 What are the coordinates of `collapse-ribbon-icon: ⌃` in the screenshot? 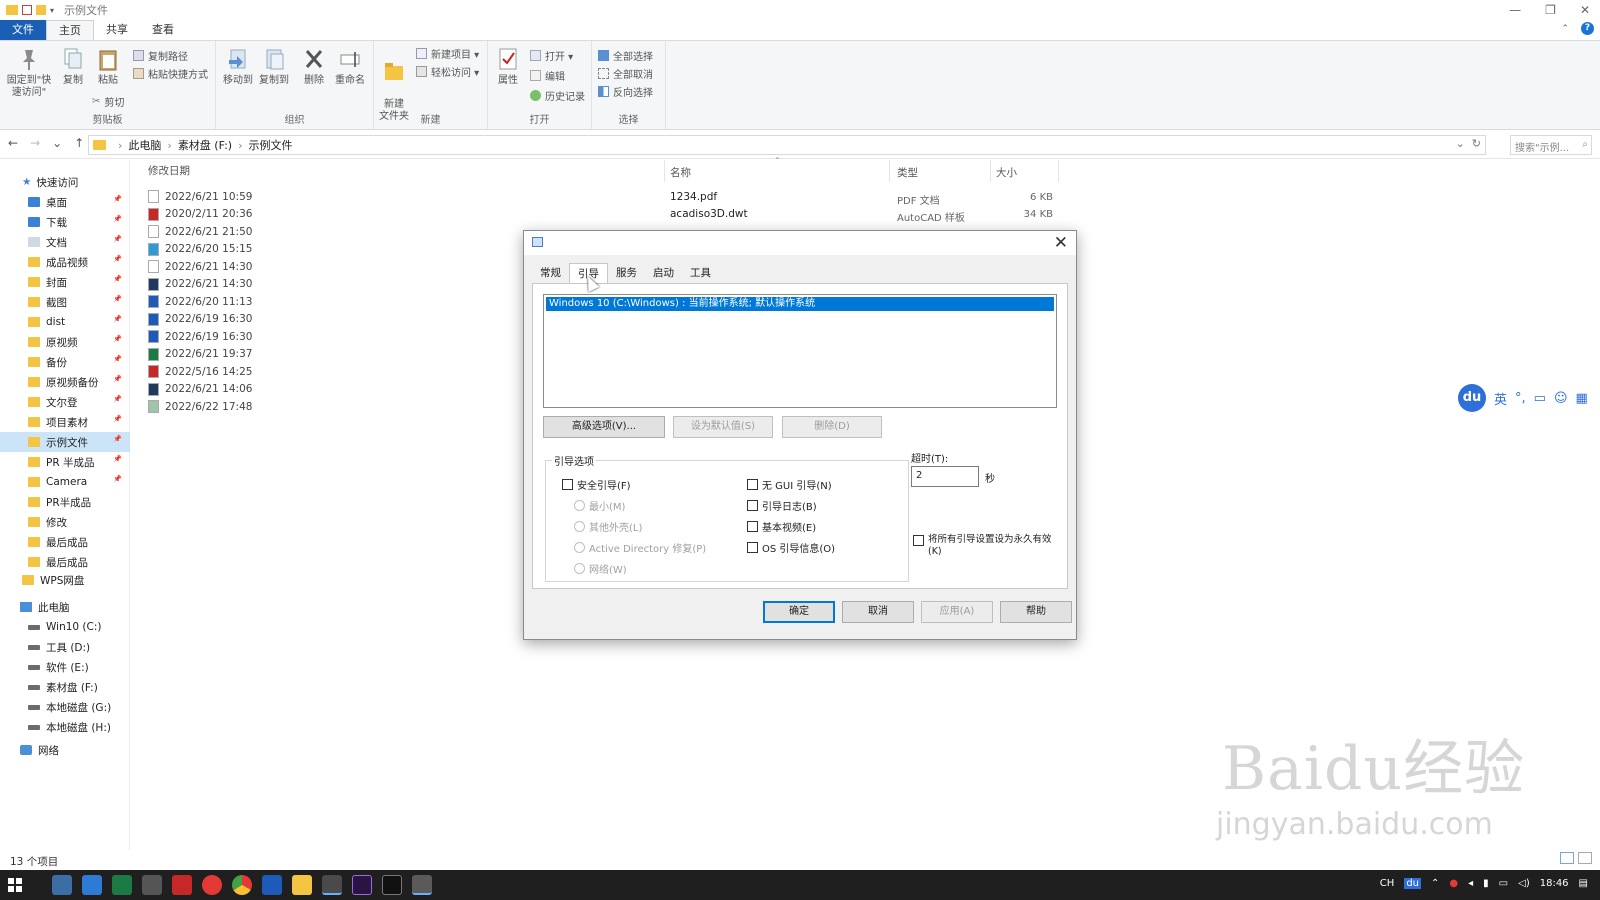 It's located at (1565, 29).